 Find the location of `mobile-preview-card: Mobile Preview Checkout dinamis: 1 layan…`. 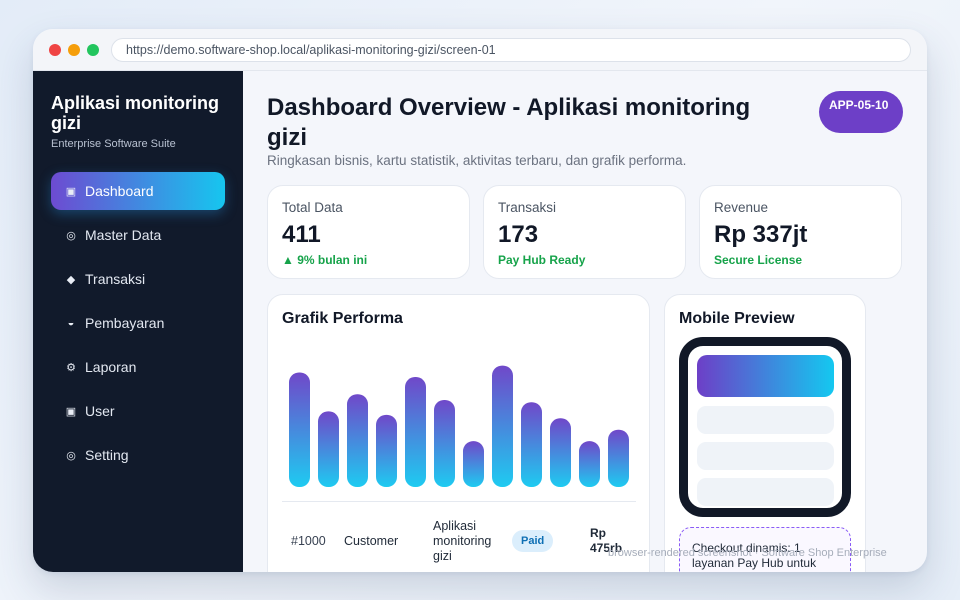

mobile-preview-card: Mobile Preview Checkout dinamis: 1 layan… is located at coordinates (765, 433).